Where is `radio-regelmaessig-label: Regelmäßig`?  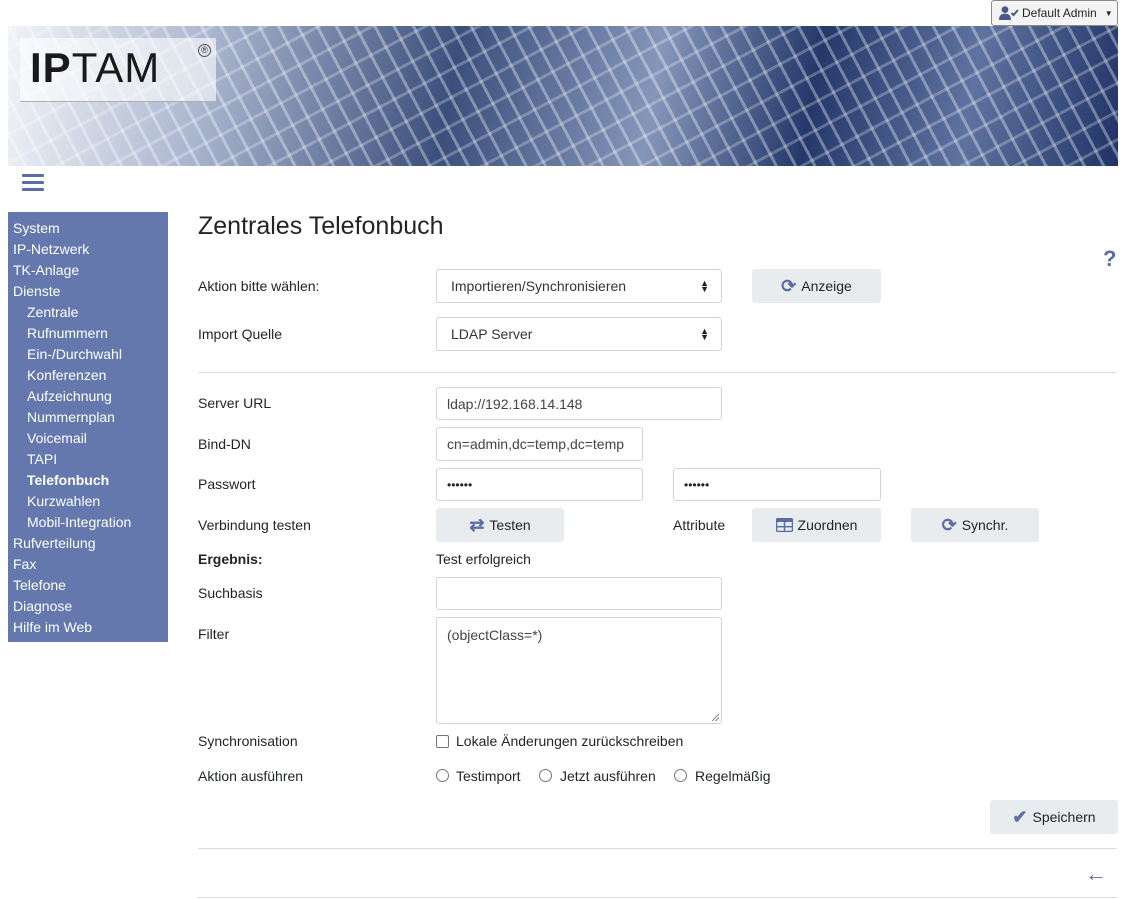 radio-regelmaessig-label: Regelmäßig is located at coordinates (732, 776).